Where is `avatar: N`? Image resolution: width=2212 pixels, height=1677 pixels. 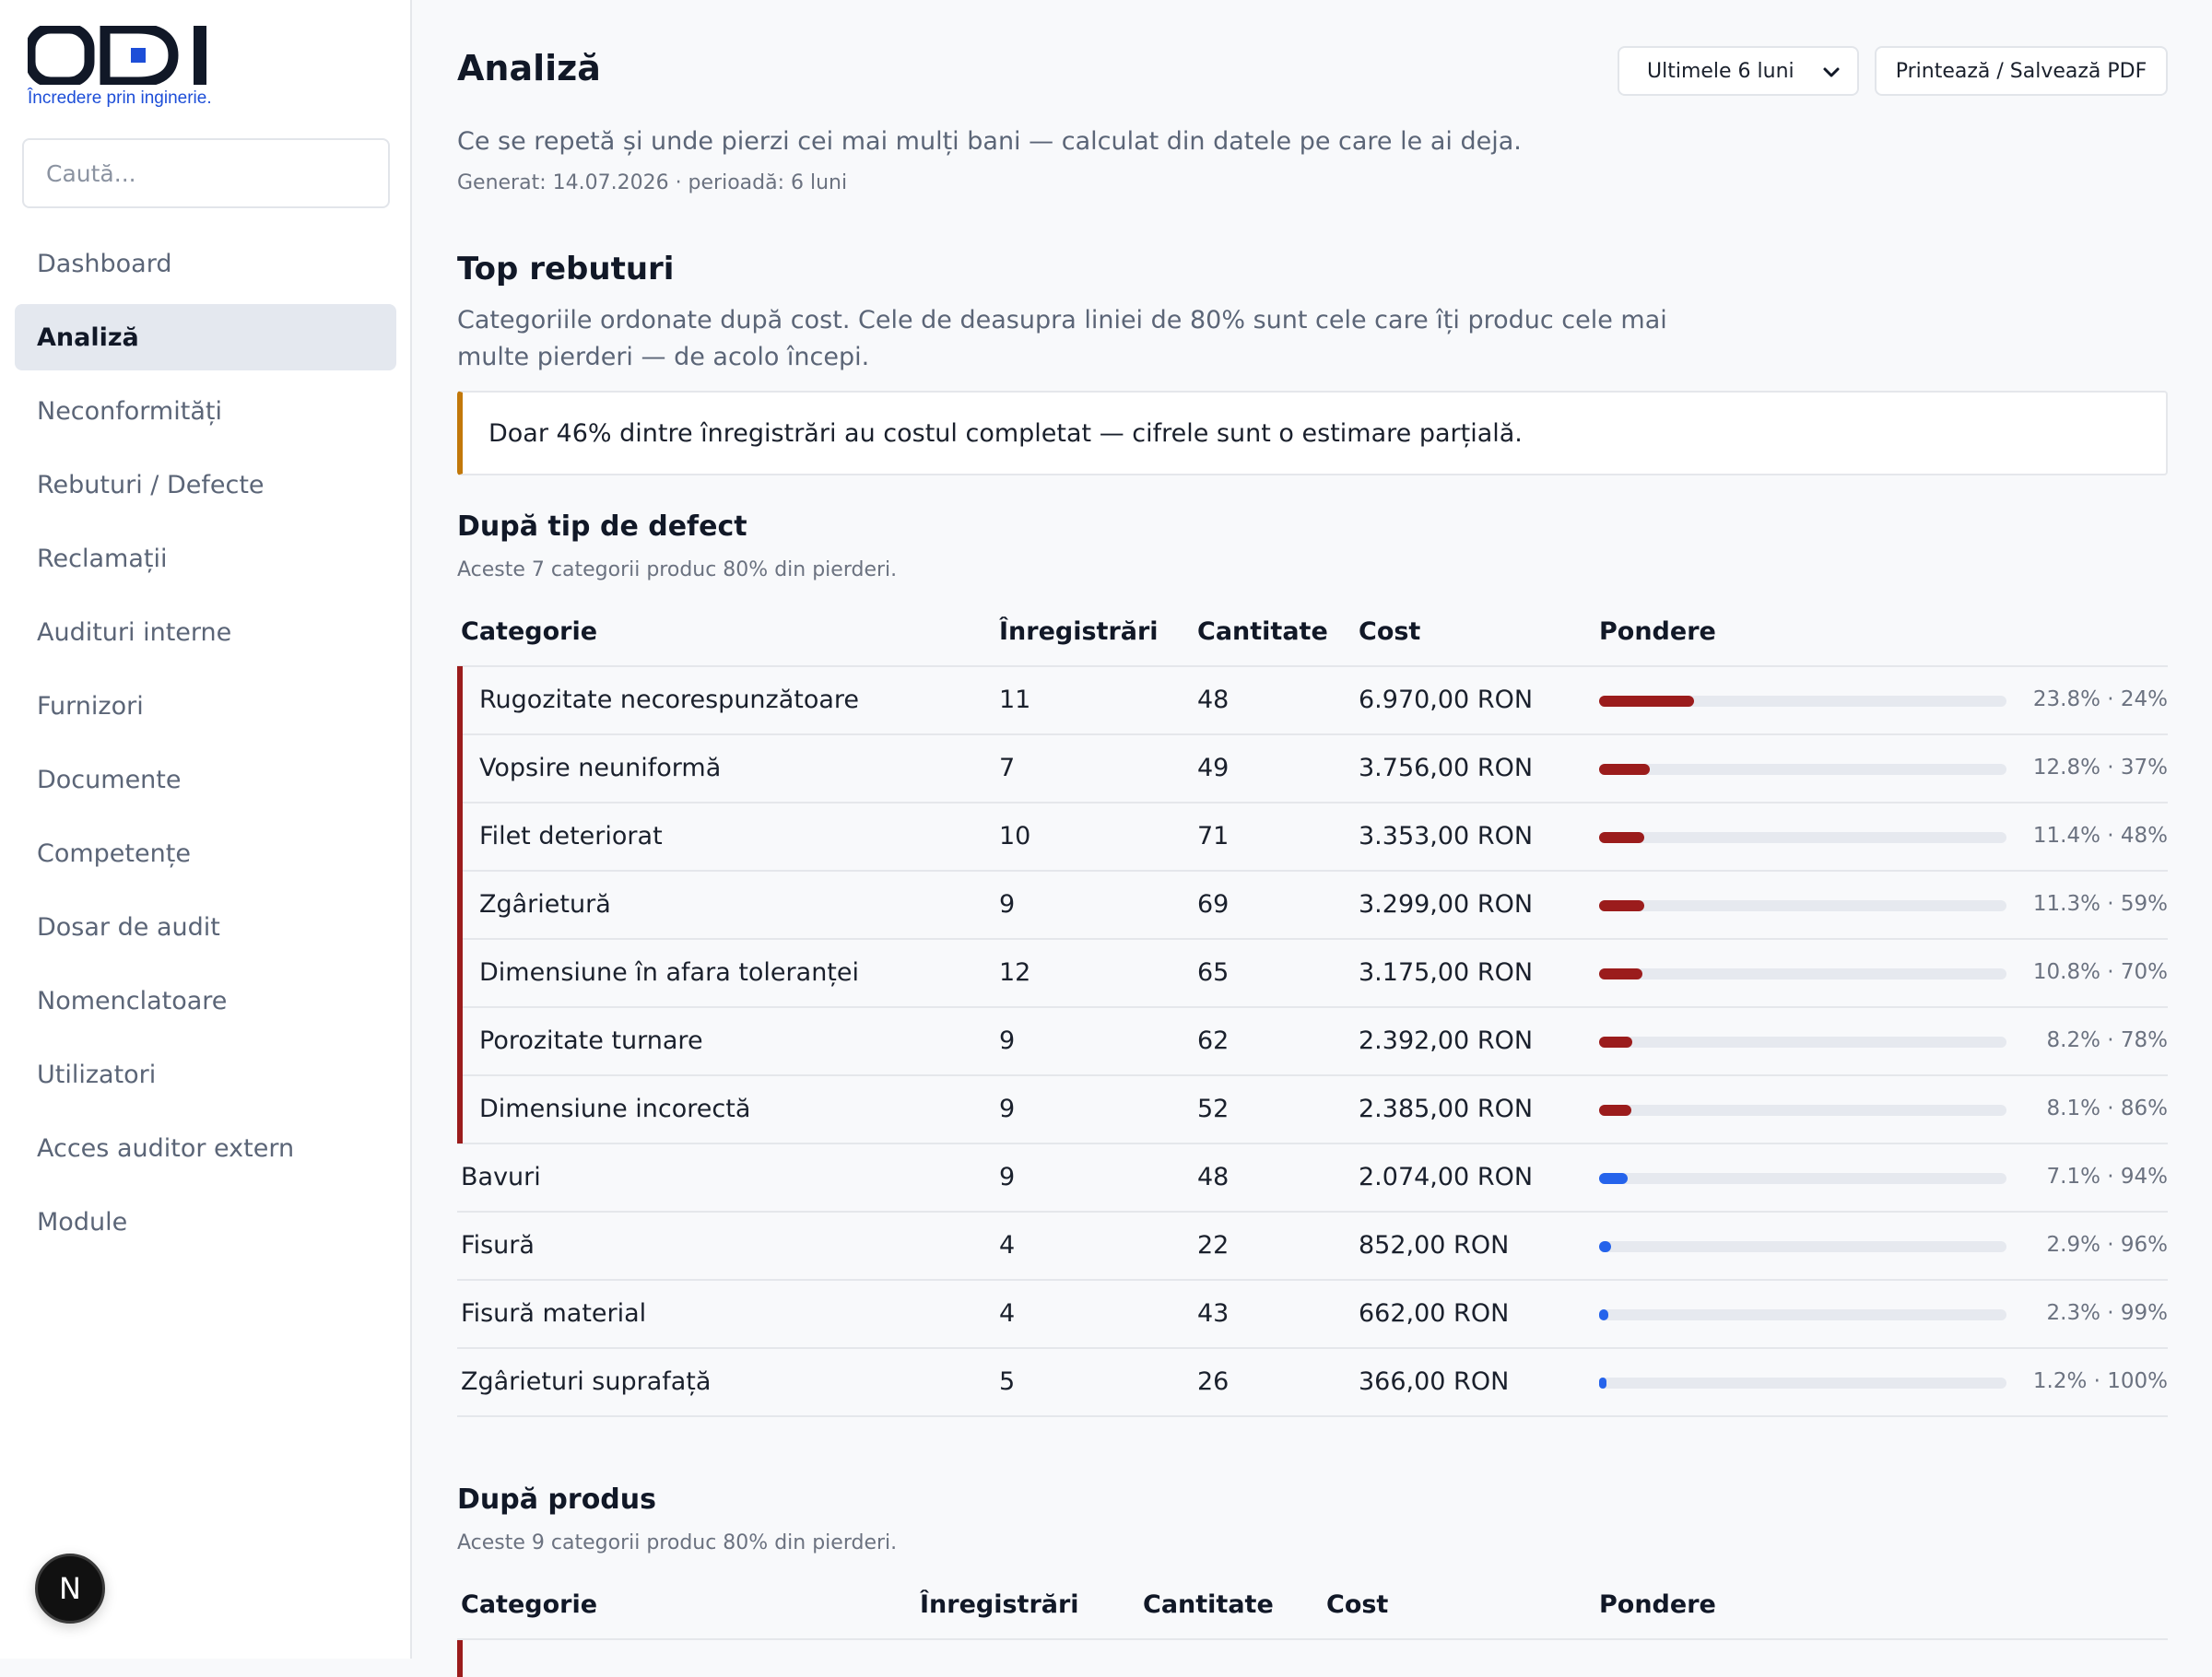 avatar: N is located at coordinates (70, 1589).